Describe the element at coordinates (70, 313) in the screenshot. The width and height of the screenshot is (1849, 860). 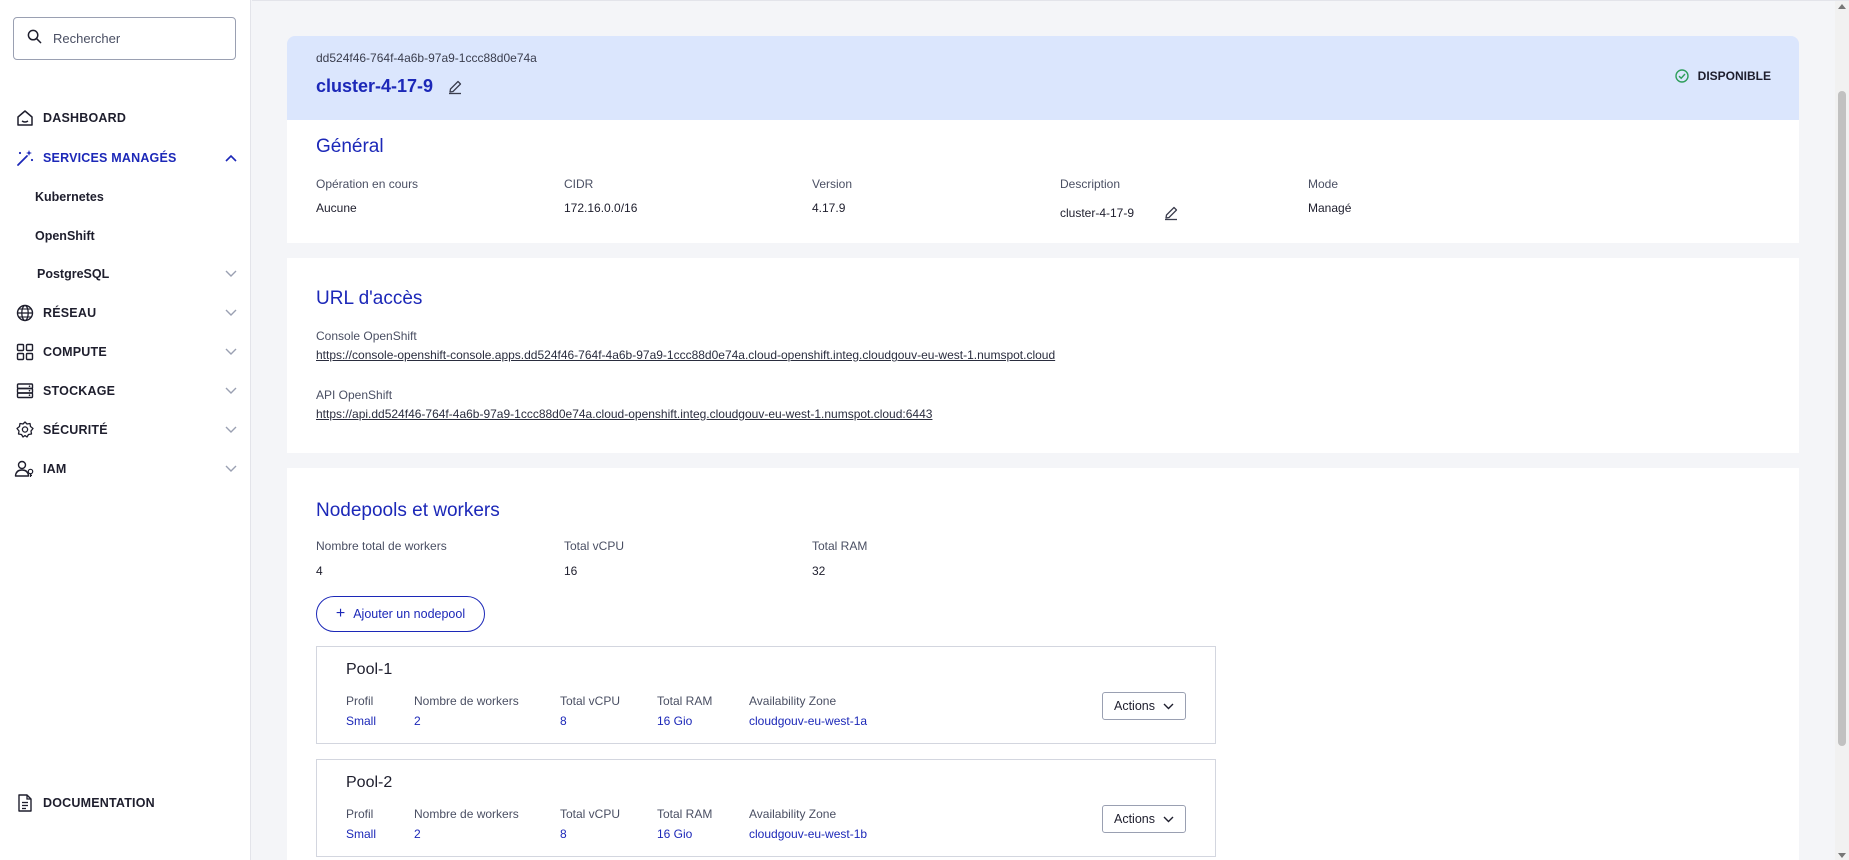
I see `nav-label: RÉSEAU` at that location.